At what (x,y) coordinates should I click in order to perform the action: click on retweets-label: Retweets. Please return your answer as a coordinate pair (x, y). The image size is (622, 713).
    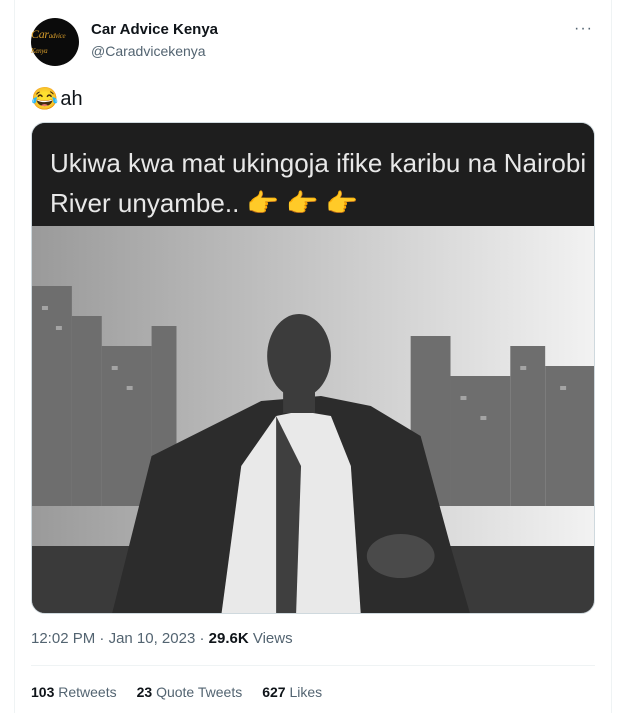
    Looking at the image, I should click on (87, 692).